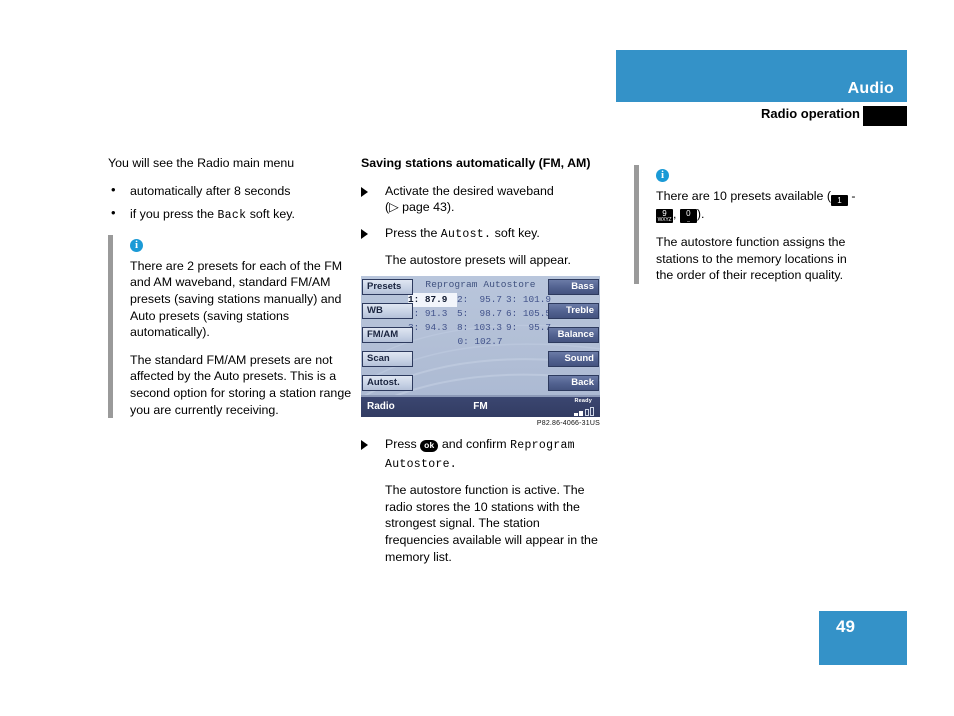  Describe the element at coordinates (476, 163) in the screenshot. I see `section-heading: Saving stations automatically (FM, AM)` at that location.